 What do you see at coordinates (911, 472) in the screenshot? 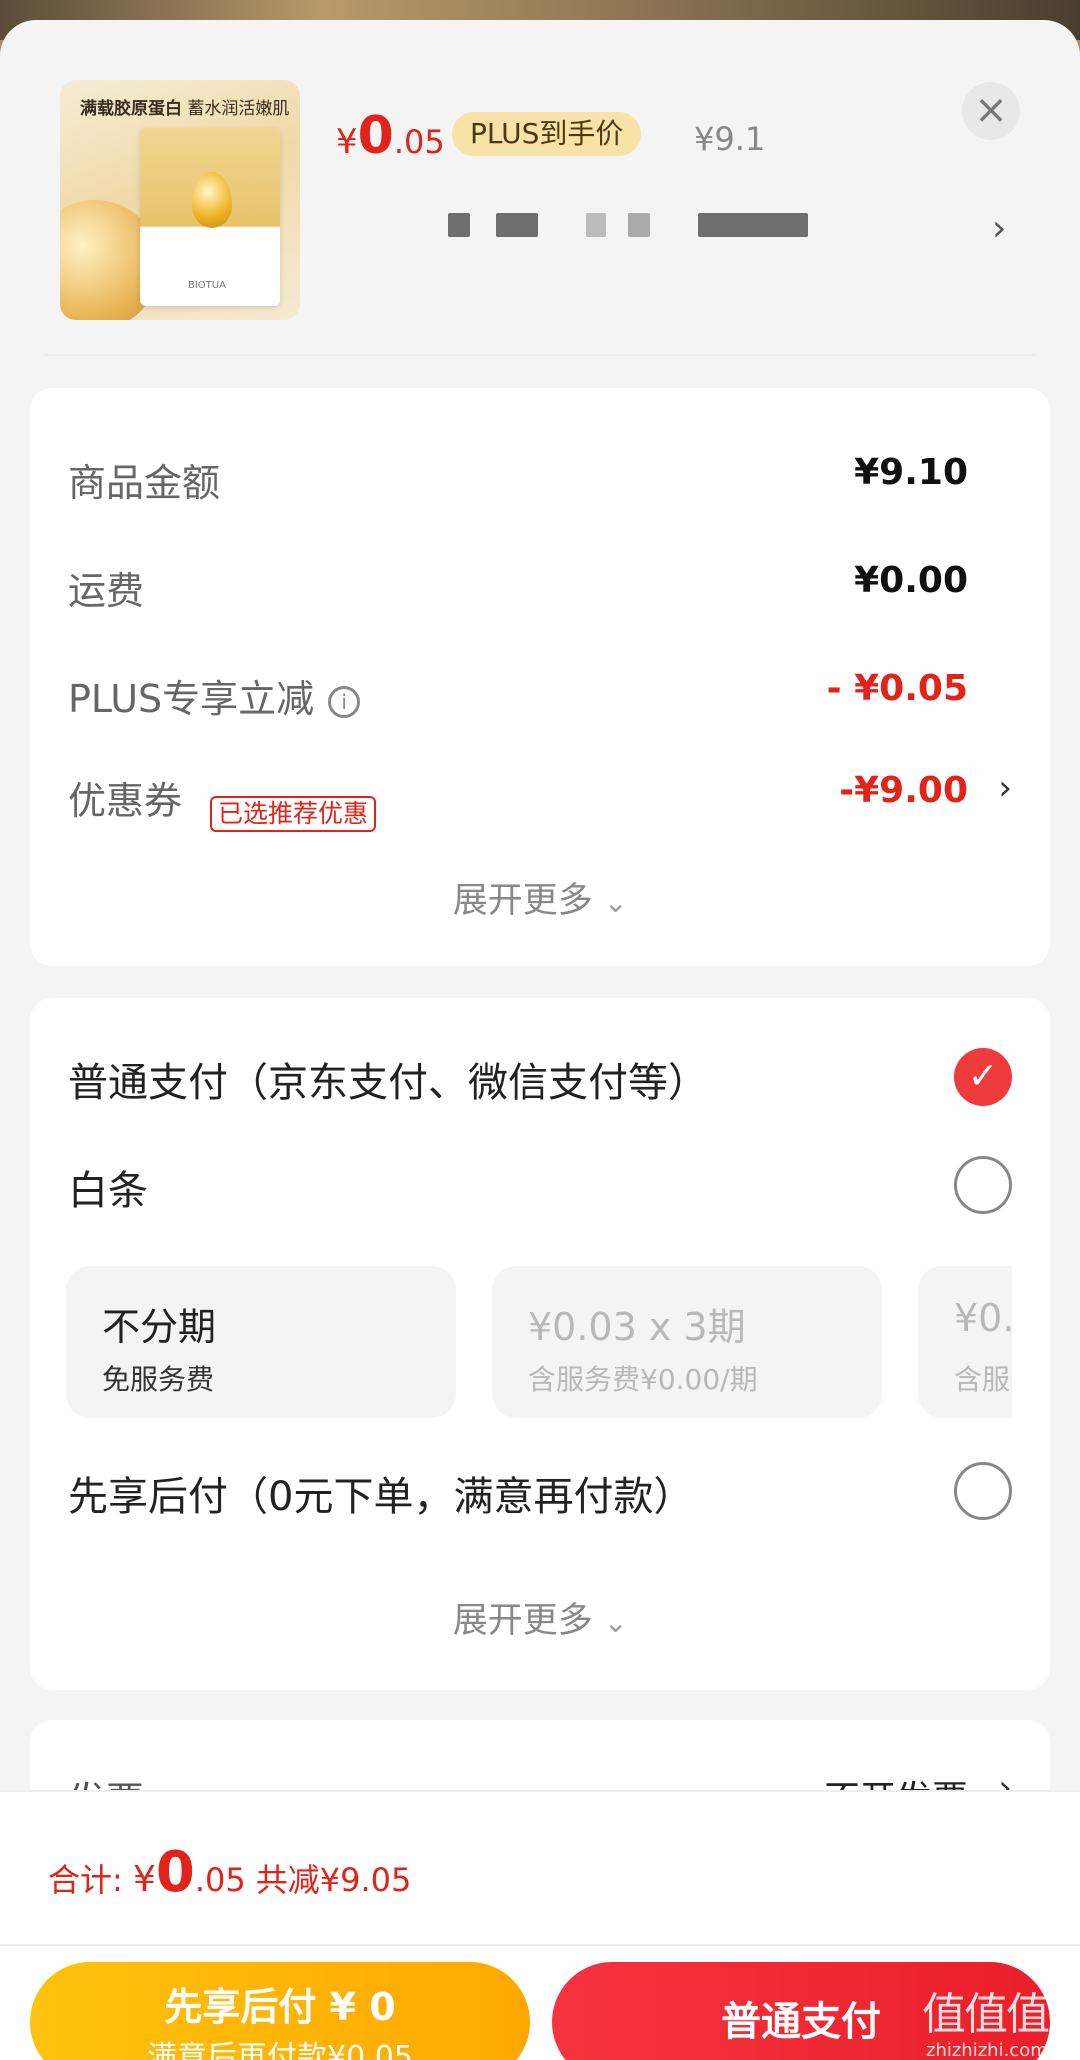
I see `goods-amount-value: ¥9.10` at bounding box center [911, 472].